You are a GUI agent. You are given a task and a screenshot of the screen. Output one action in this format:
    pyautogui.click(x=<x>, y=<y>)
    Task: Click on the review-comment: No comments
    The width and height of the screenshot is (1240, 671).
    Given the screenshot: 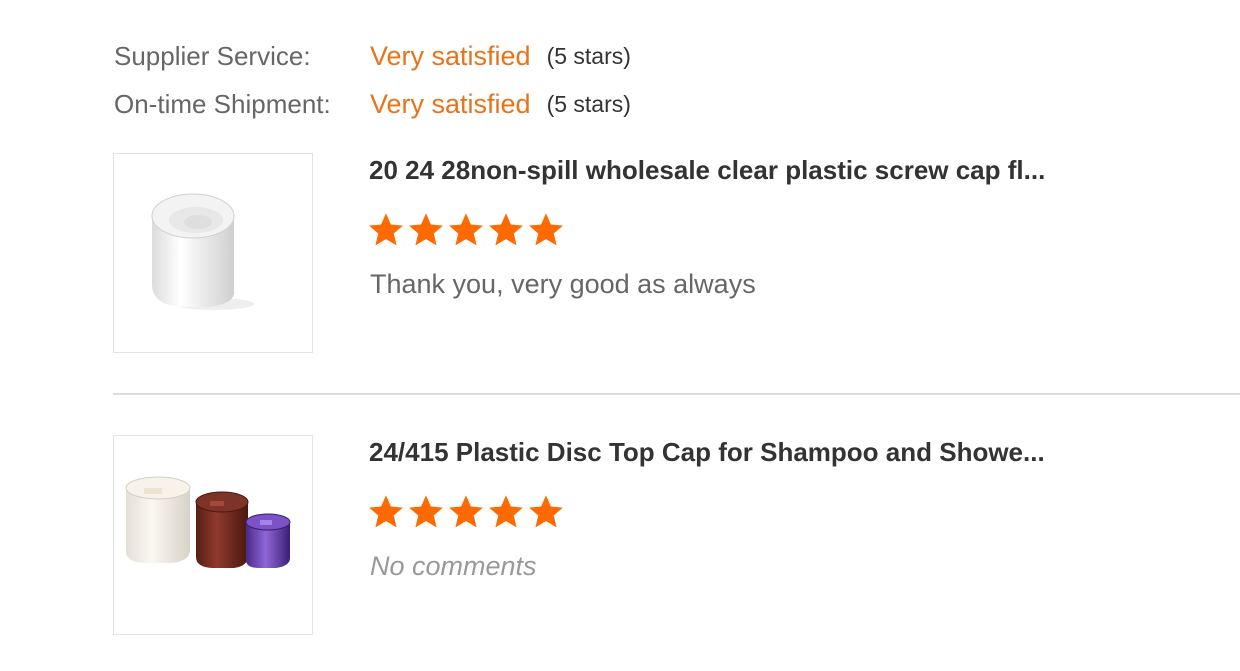 What is the action you would take?
    pyautogui.click(x=453, y=566)
    